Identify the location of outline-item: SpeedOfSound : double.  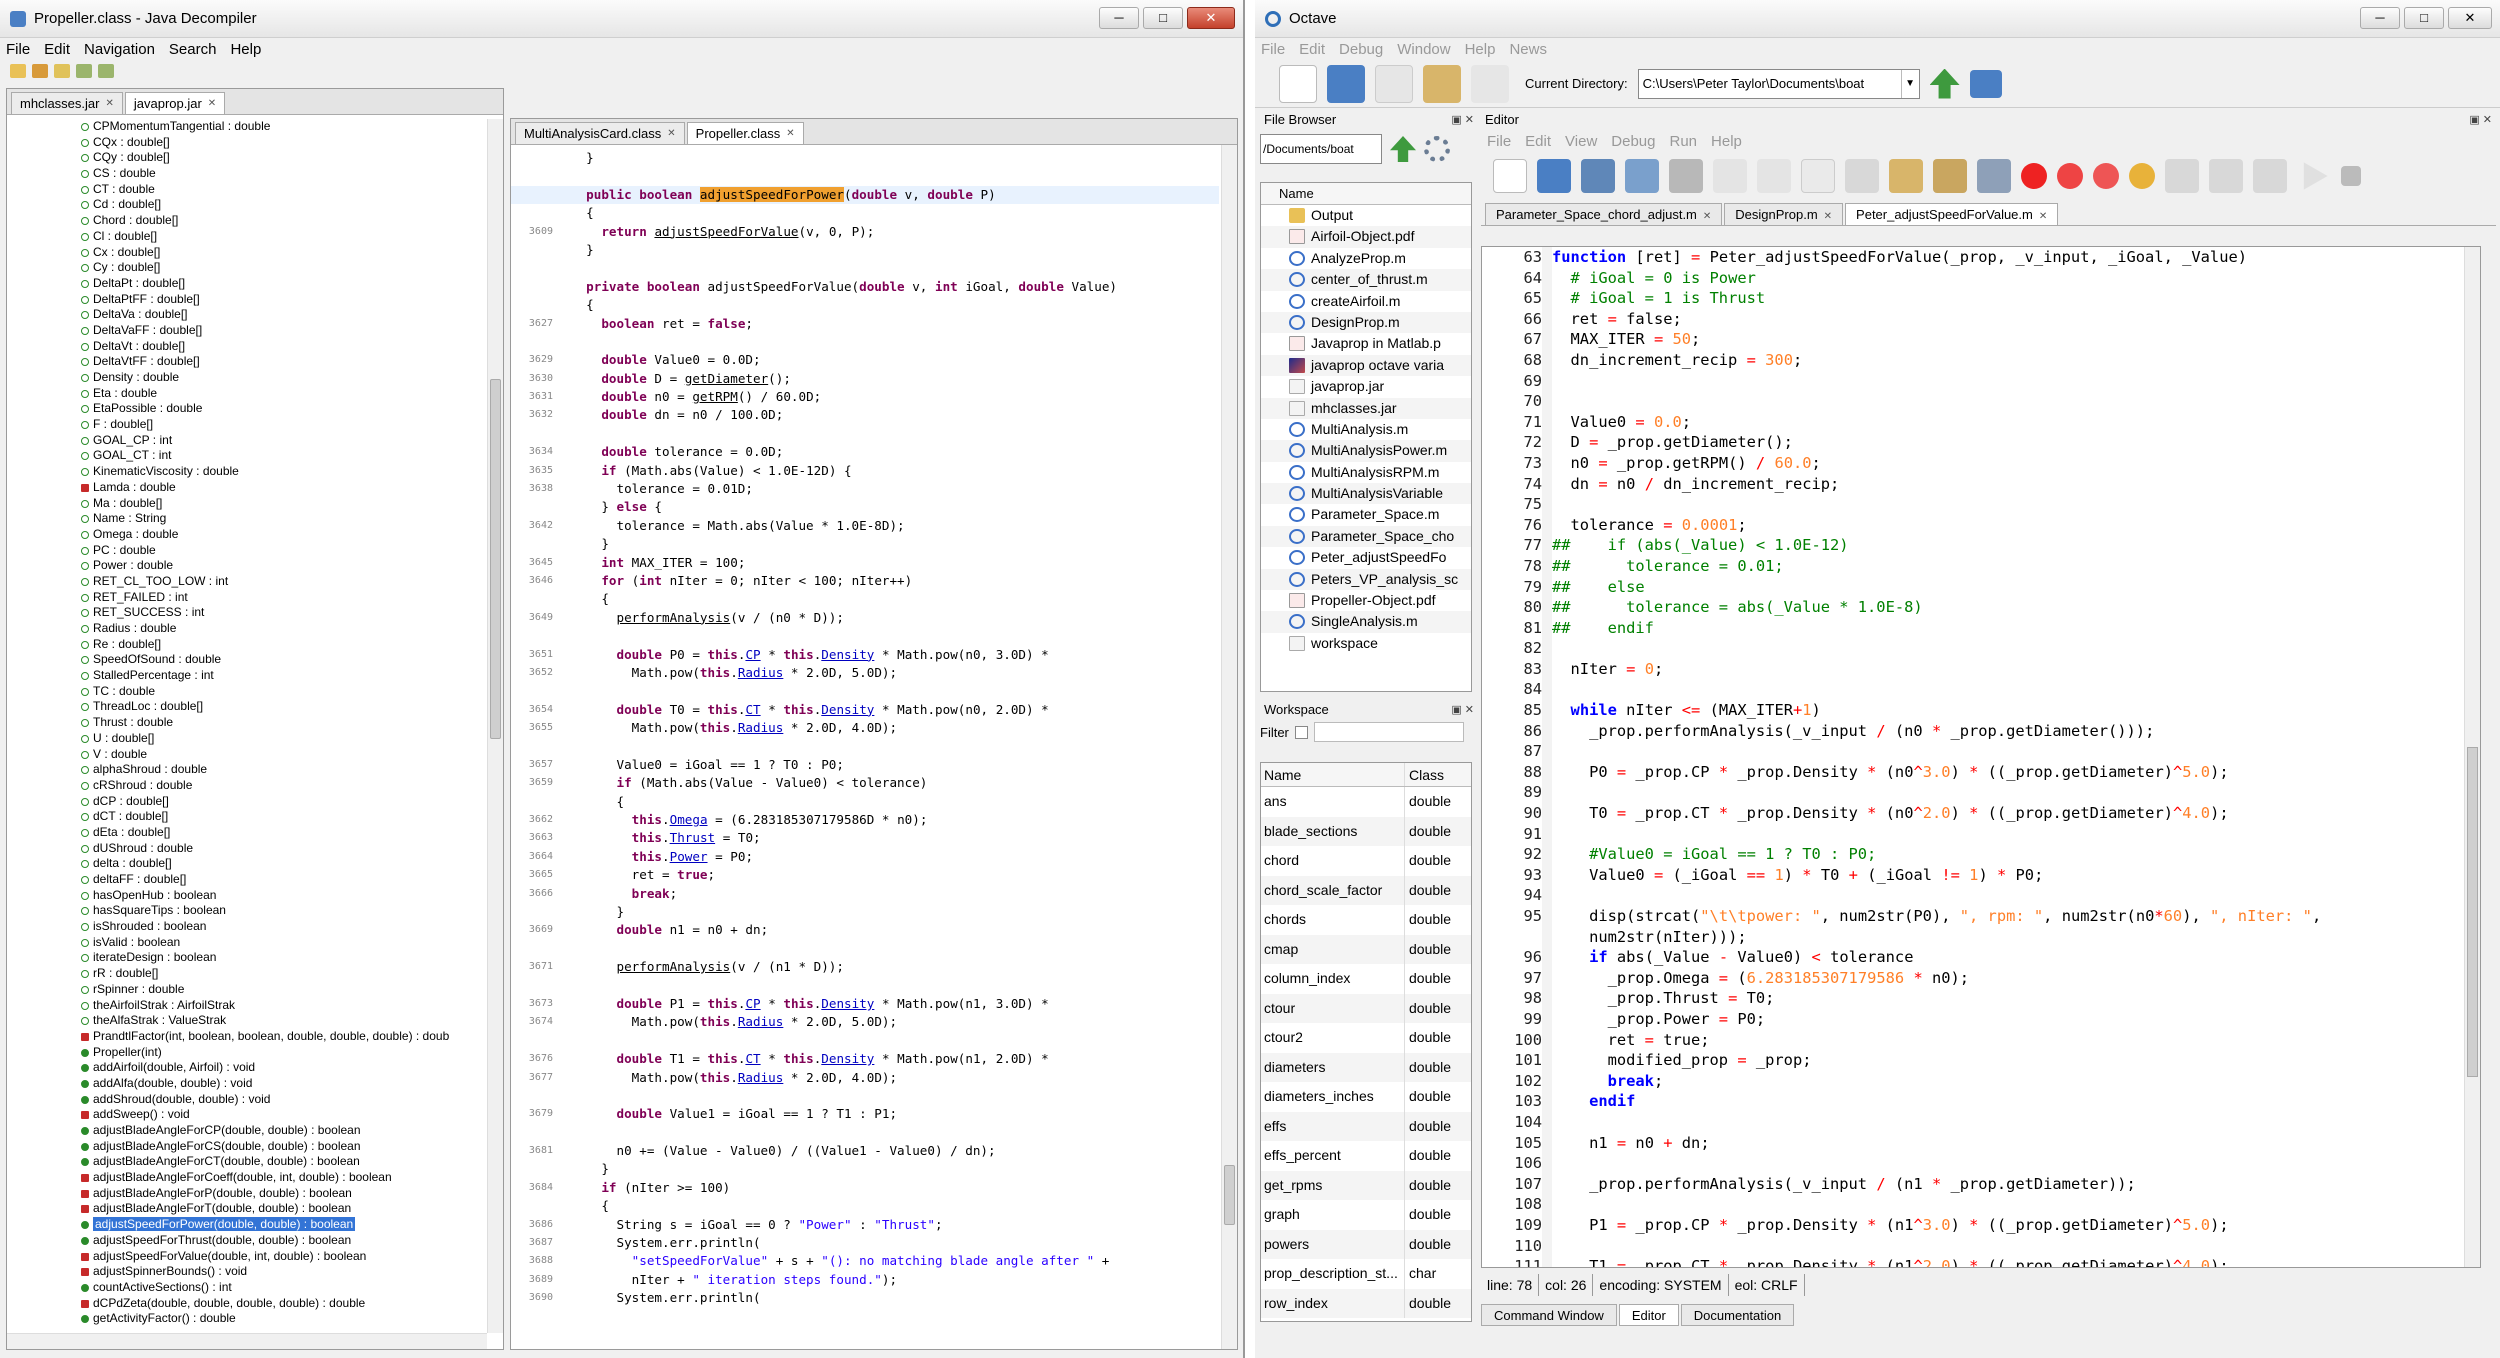
(247, 660).